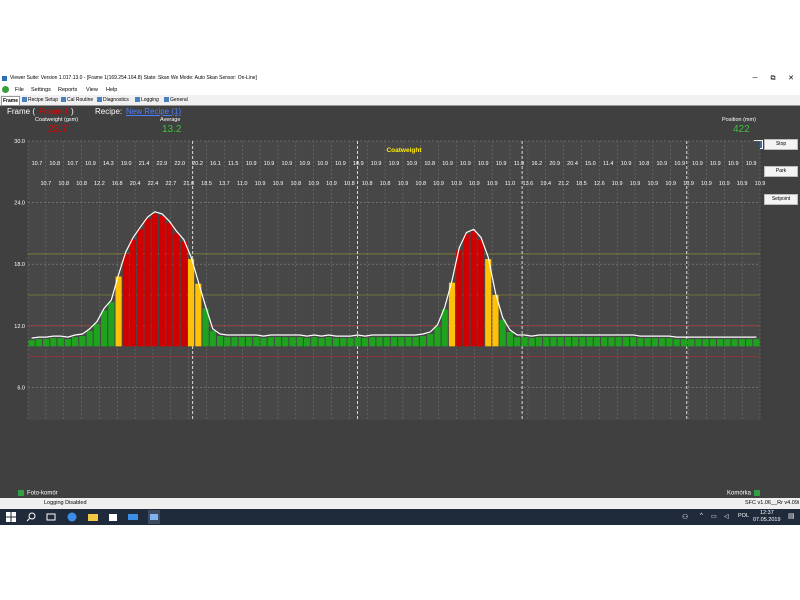 Image resolution: width=800 pixels, height=600 pixels. Describe the element at coordinates (38, 493) in the screenshot. I see `foto-komor-indicator: Foto-komór` at that location.